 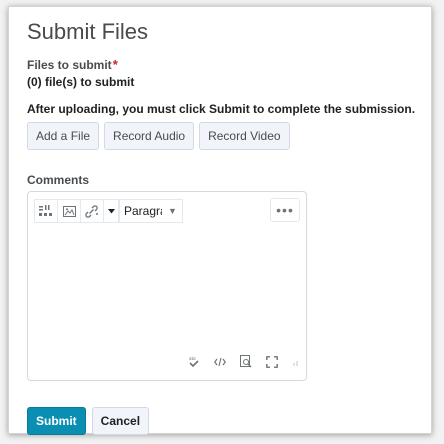 What do you see at coordinates (46, 211) in the screenshot?
I see `insert-stuff-icon` at bounding box center [46, 211].